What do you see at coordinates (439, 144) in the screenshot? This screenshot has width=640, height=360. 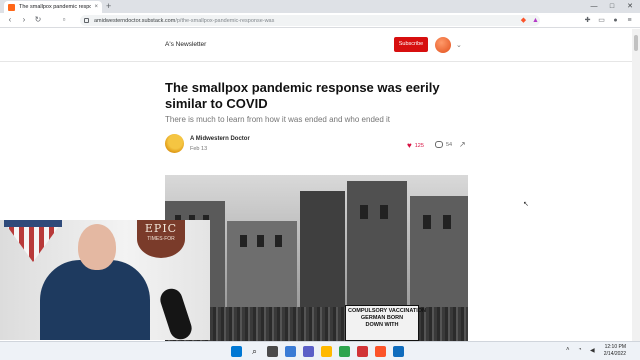 I see `comment-icon` at bounding box center [439, 144].